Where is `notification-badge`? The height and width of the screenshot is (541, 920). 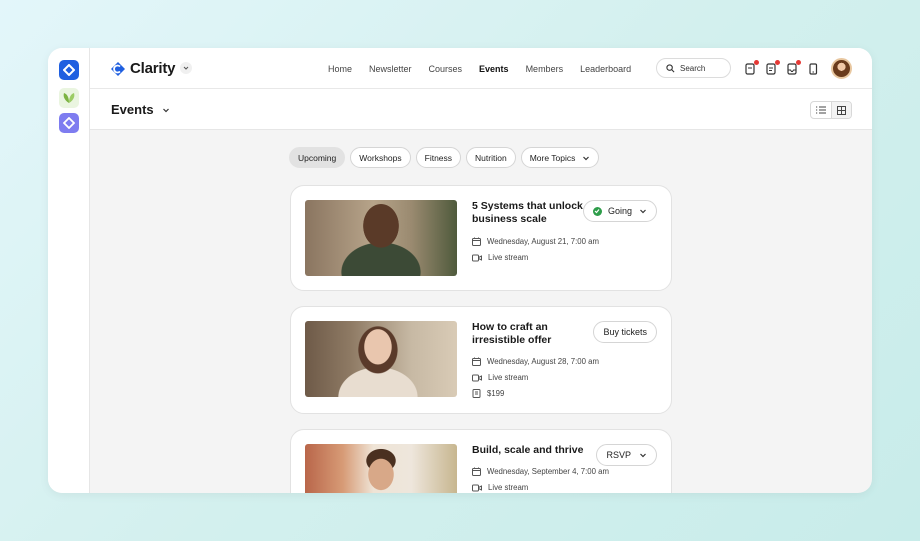 notification-badge is located at coordinates (756, 62).